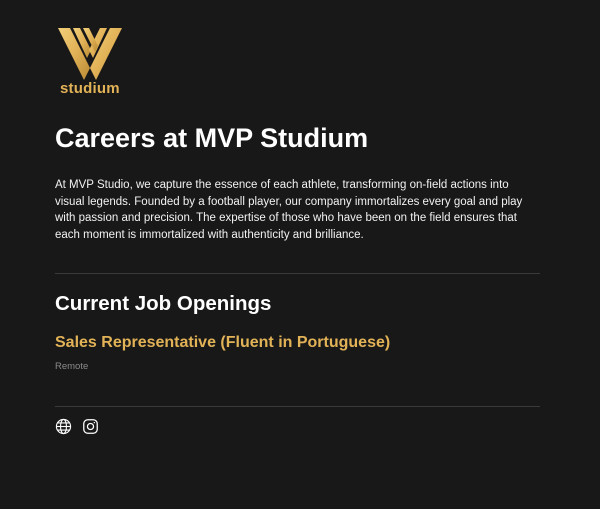 The width and height of the screenshot is (600, 509). I want to click on page-title: Careers at MVP Studium, so click(212, 138).